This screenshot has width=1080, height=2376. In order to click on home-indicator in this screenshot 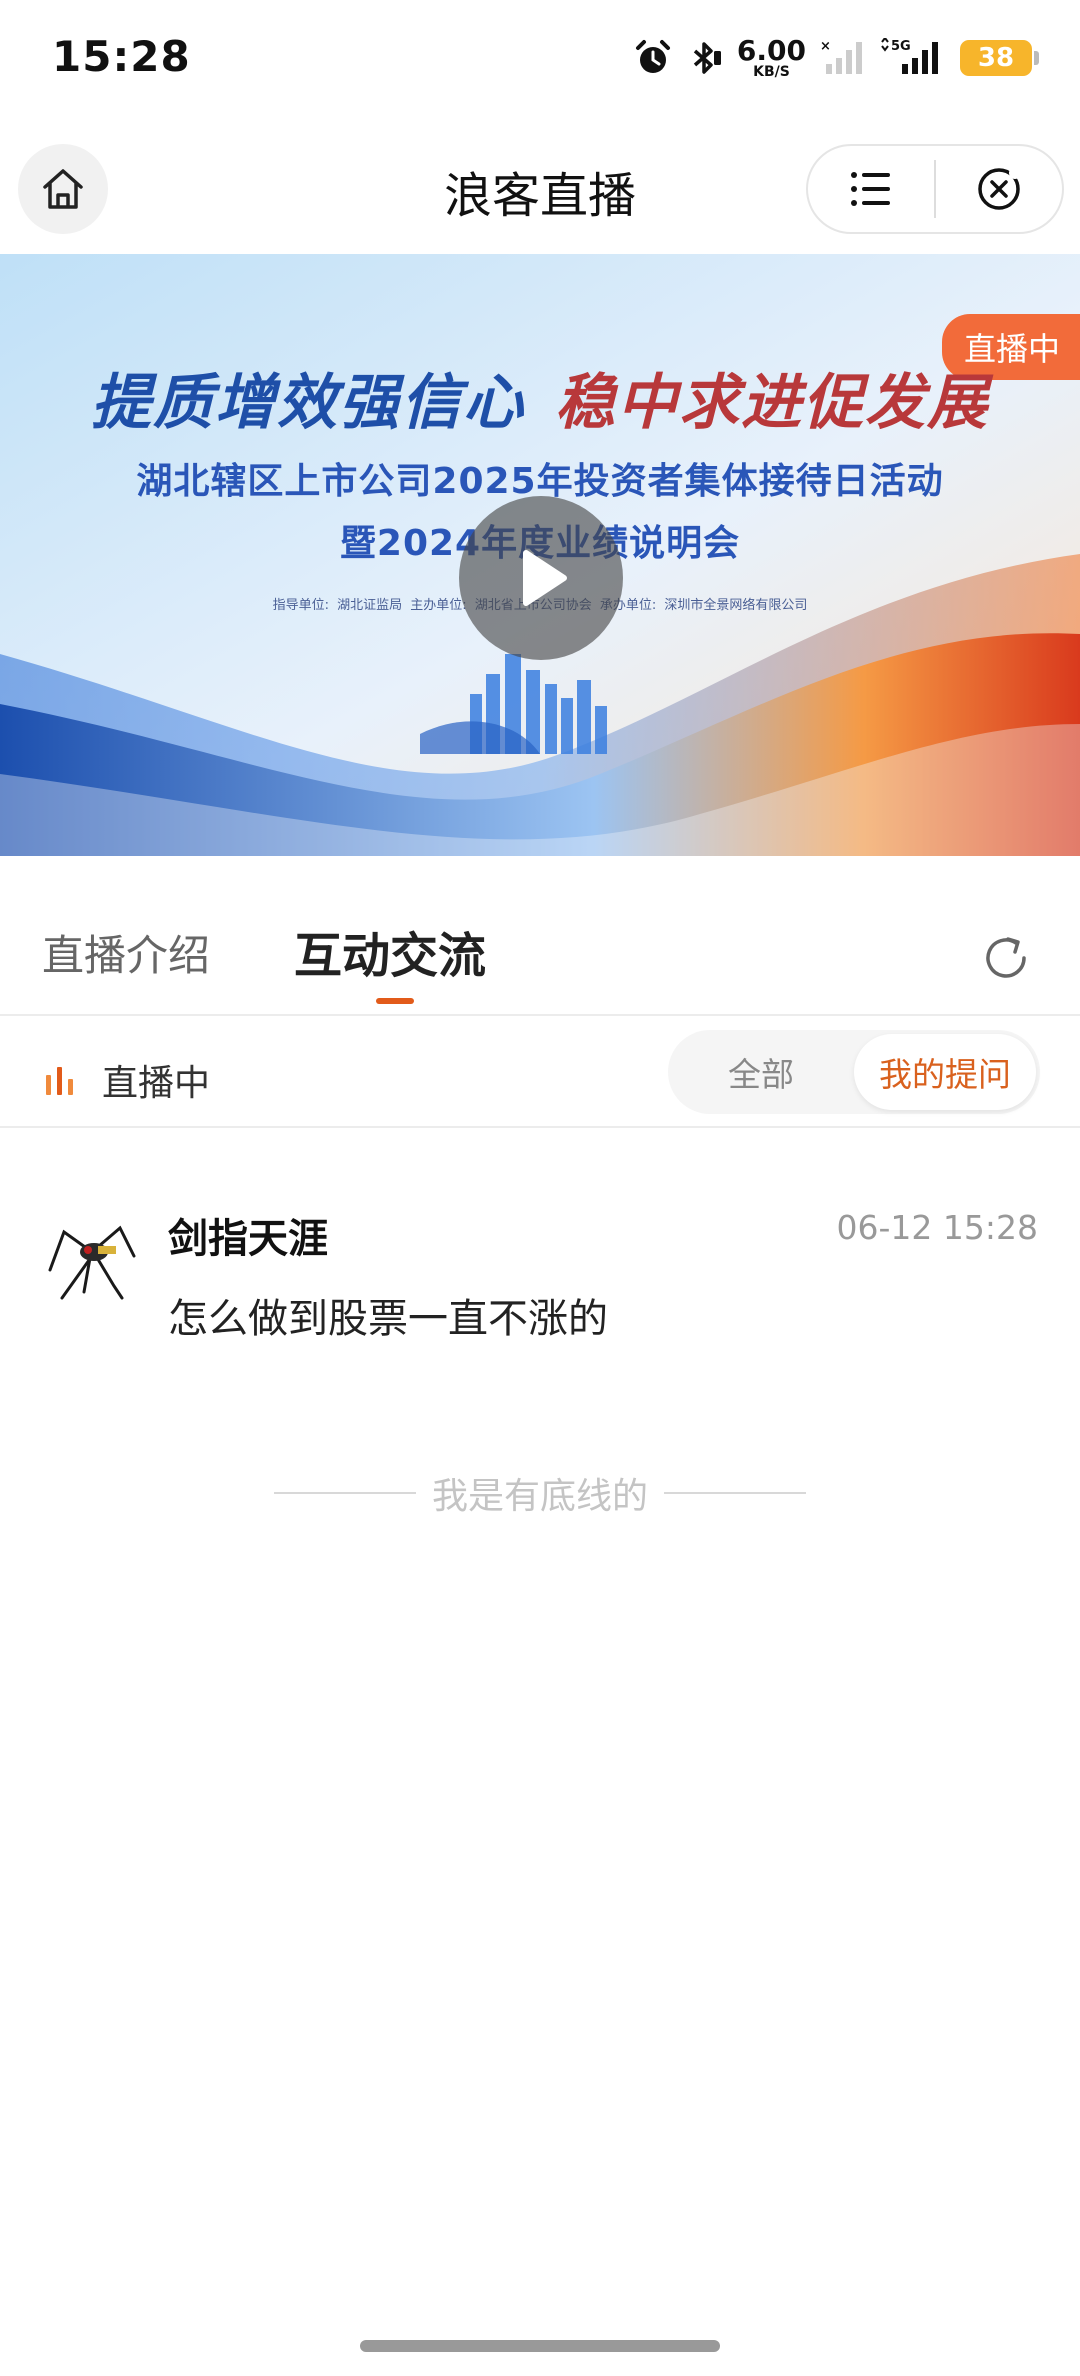, I will do `click(540, 2346)`.